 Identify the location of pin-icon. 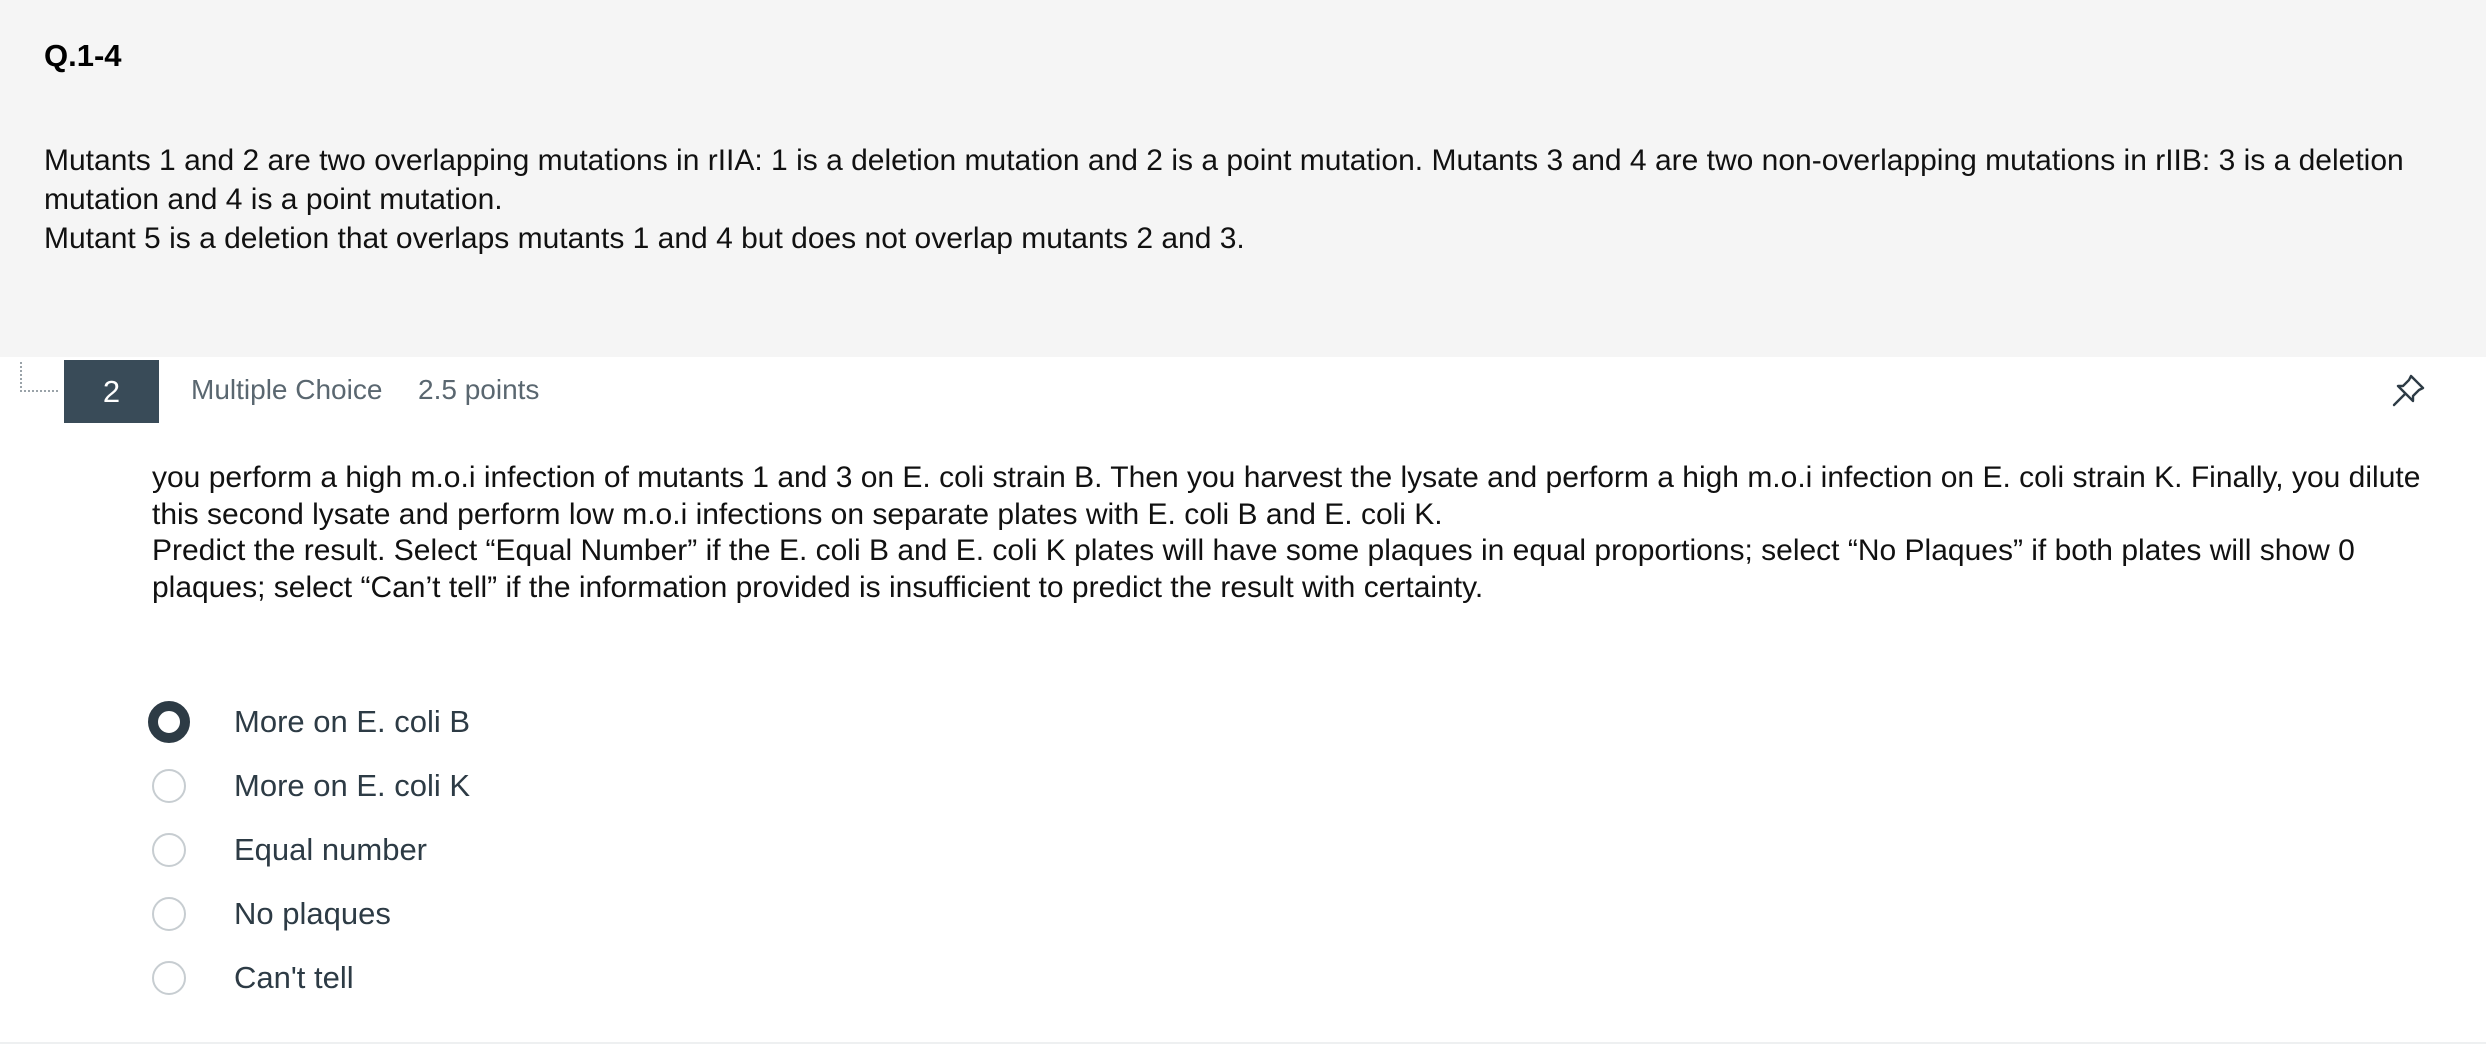
(2409, 390).